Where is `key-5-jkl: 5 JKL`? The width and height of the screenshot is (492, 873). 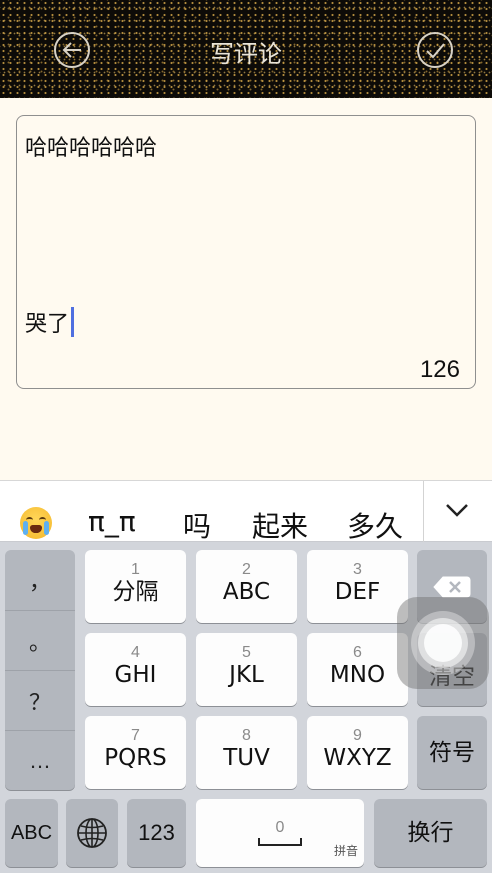 key-5-jkl: 5 JKL is located at coordinates (246, 669).